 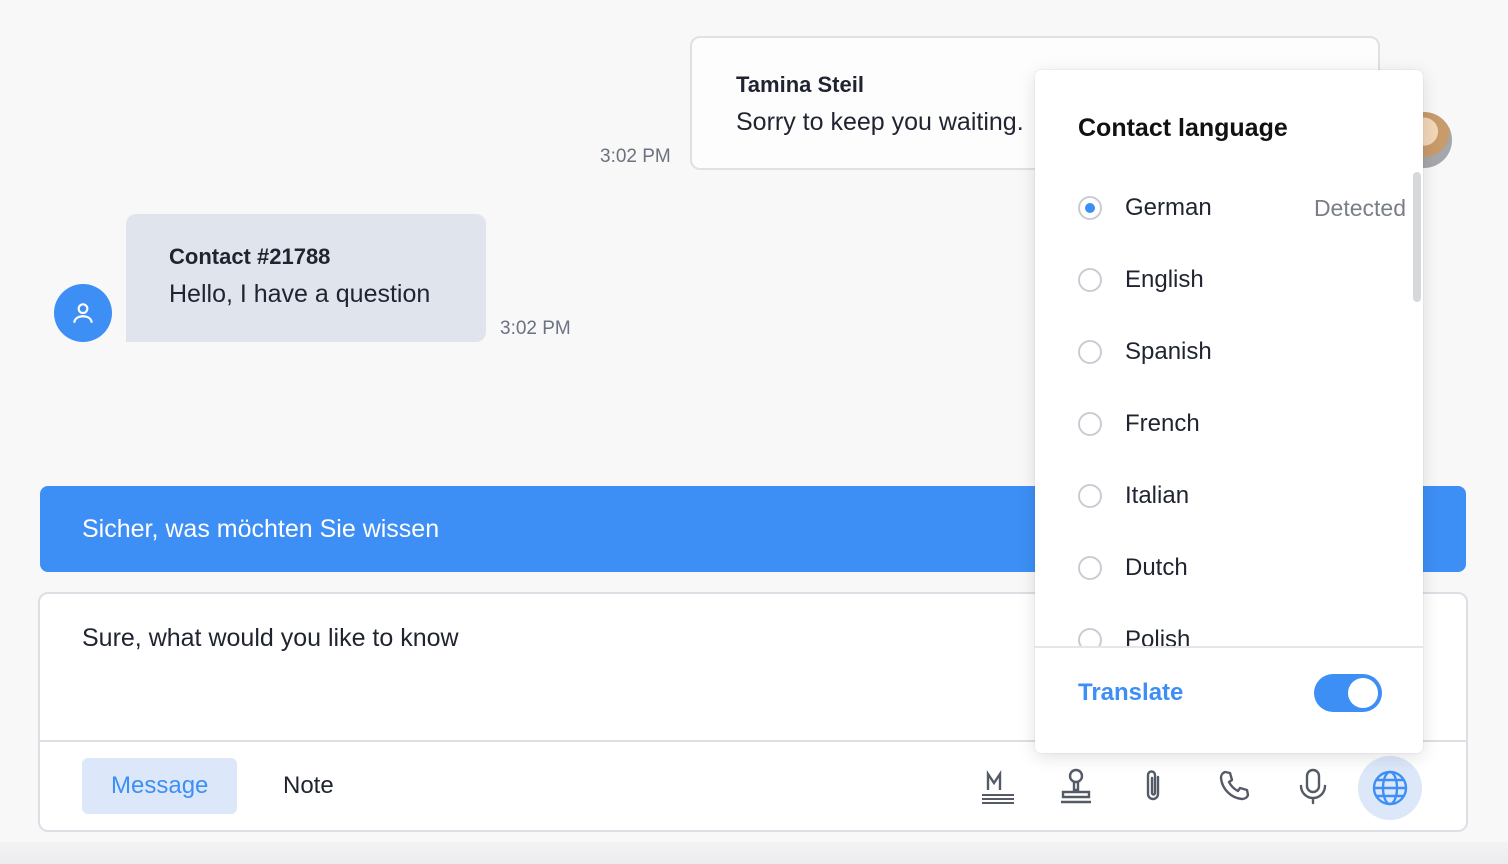 I want to click on popover-footer: Translate, so click(x=1229, y=699).